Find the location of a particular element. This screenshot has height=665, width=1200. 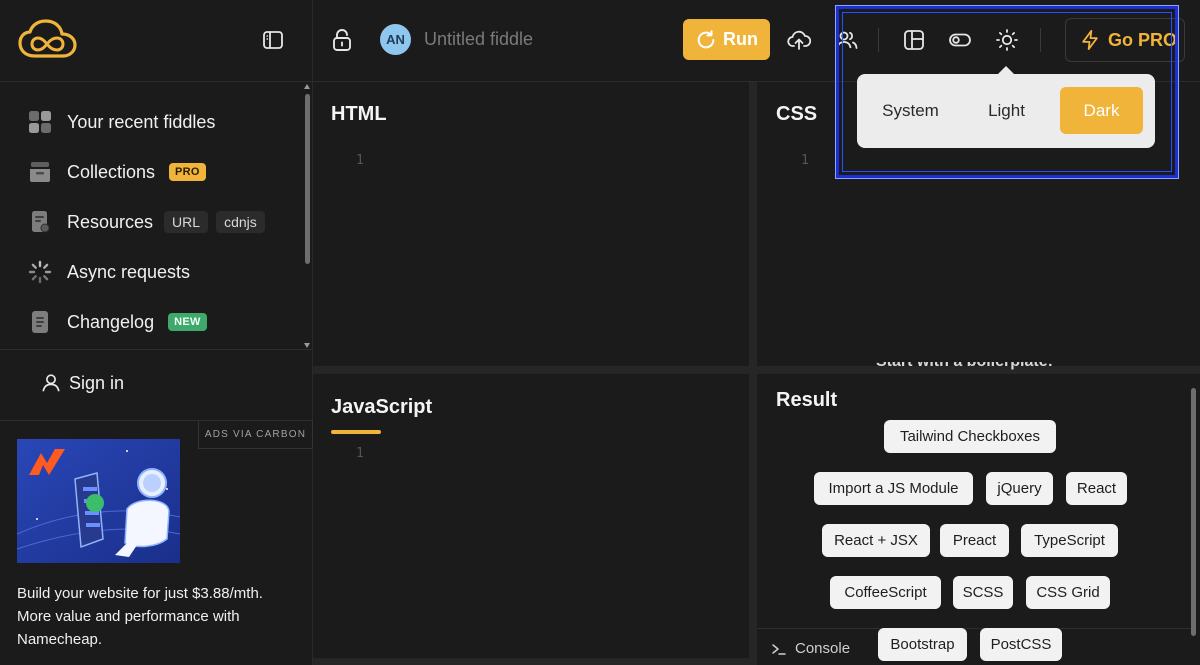

sidebar-scrollbar is located at coordinates (307, 217).